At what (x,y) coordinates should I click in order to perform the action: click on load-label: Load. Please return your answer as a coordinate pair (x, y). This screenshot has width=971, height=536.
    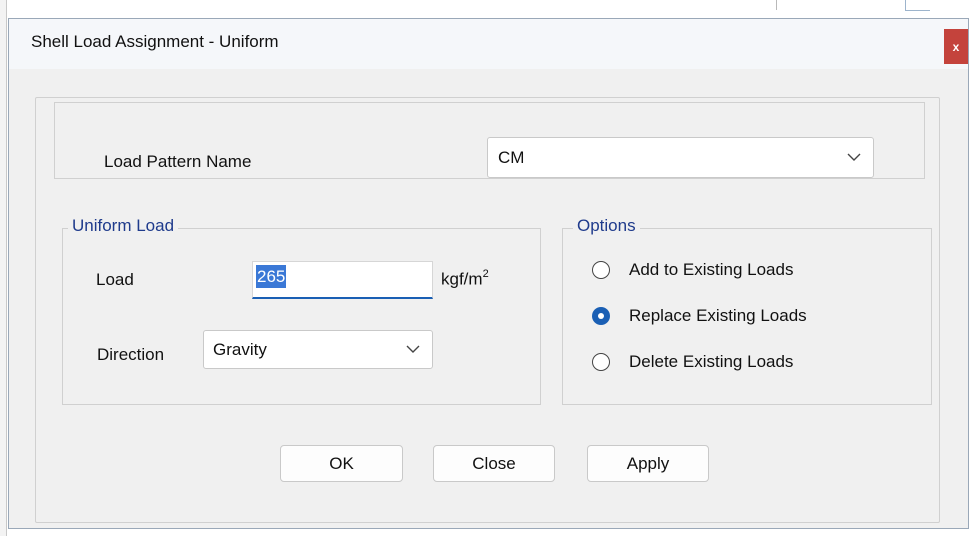
    Looking at the image, I should click on (115, 279).